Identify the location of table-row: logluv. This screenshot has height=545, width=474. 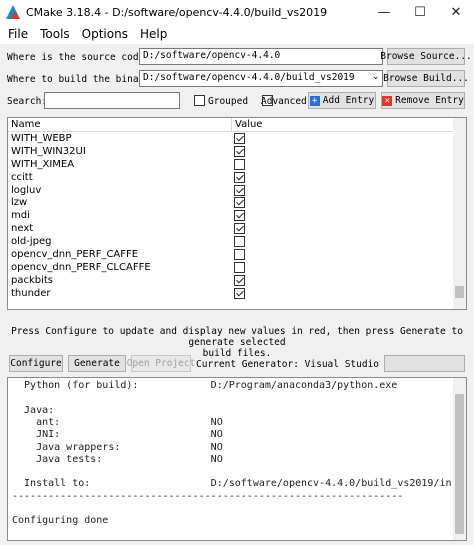
(237, 190).